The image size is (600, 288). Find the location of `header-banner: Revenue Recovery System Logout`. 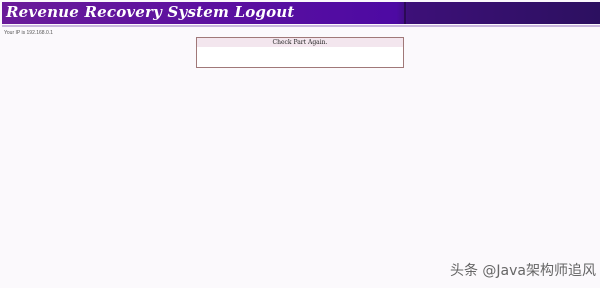

header-banner: Revenue Recovery System Logout is located at coordinates (301, 13).